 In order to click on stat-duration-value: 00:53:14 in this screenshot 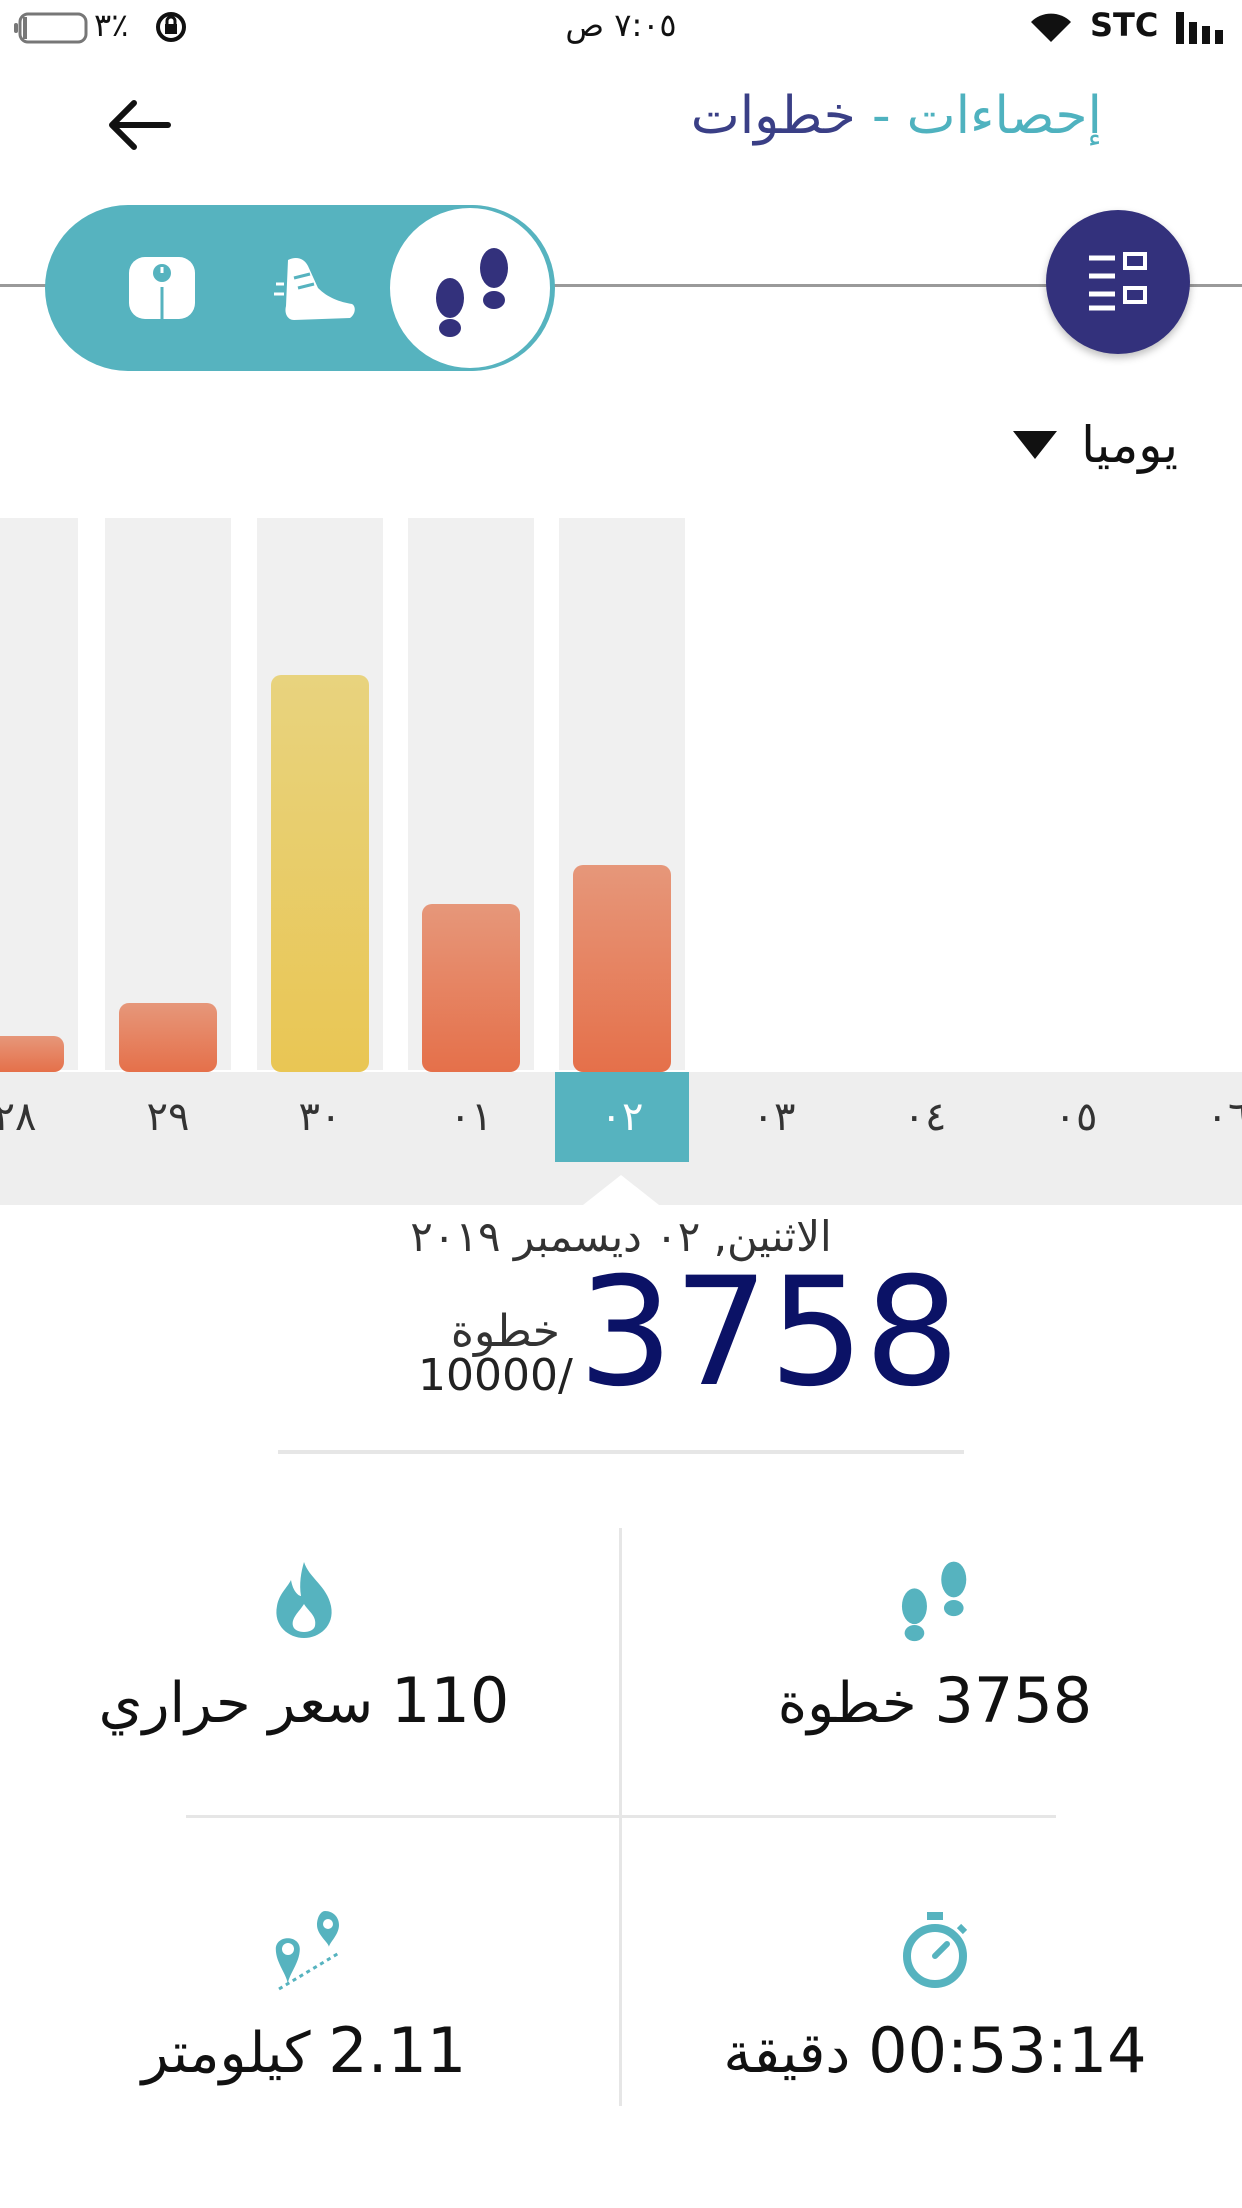, I will do `click(1007, 2050)`.